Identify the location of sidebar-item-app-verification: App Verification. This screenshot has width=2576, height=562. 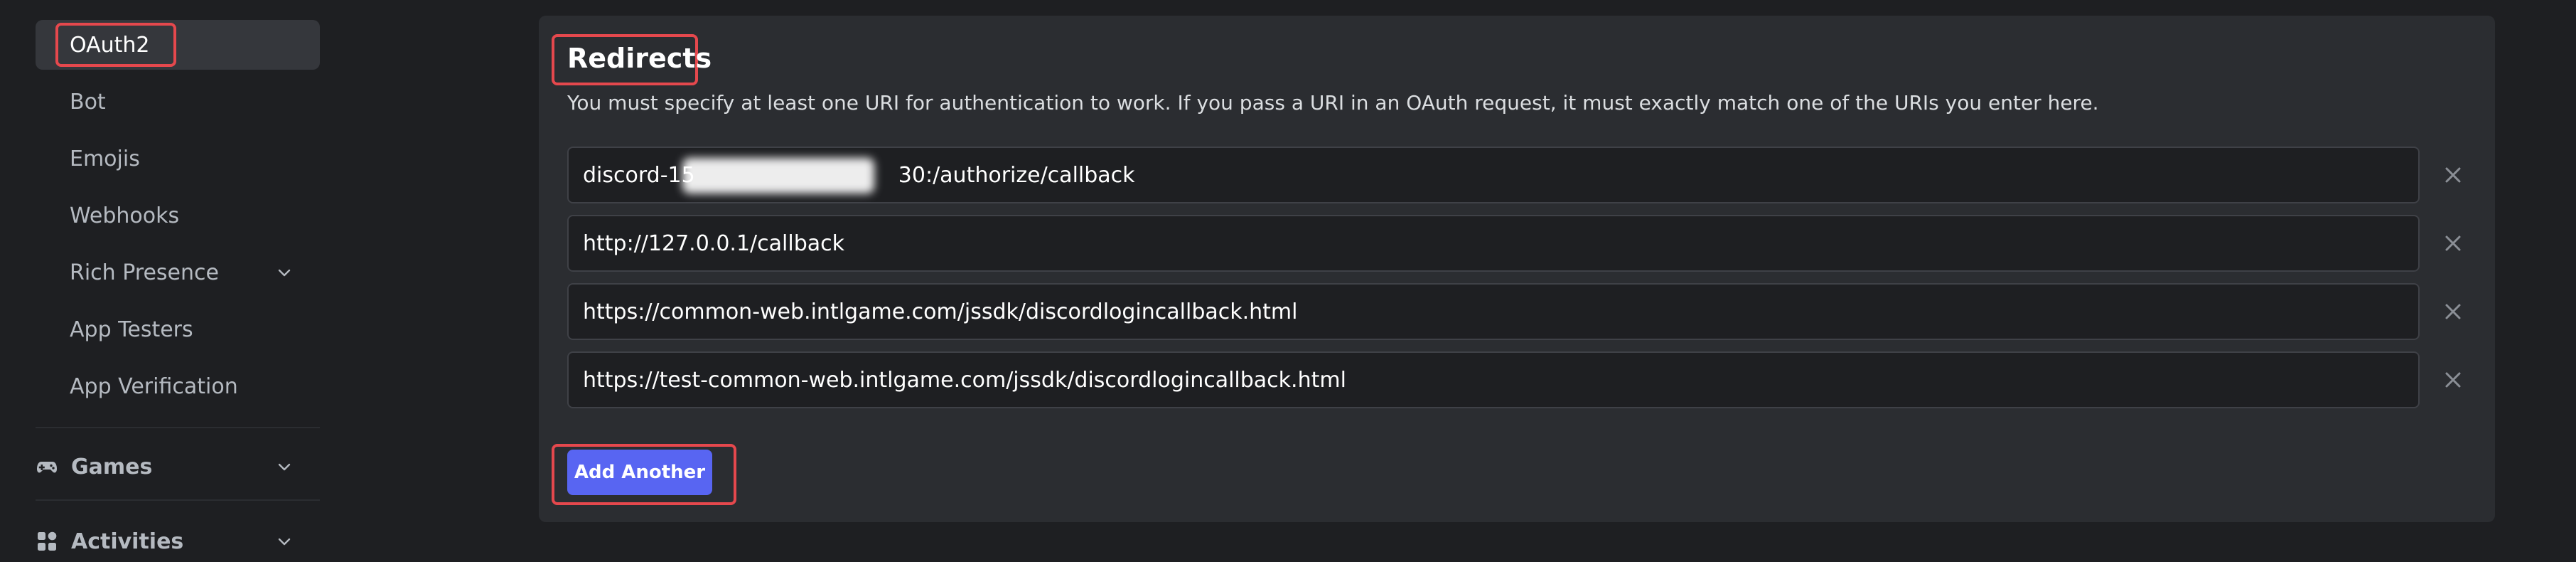
(178, 386).